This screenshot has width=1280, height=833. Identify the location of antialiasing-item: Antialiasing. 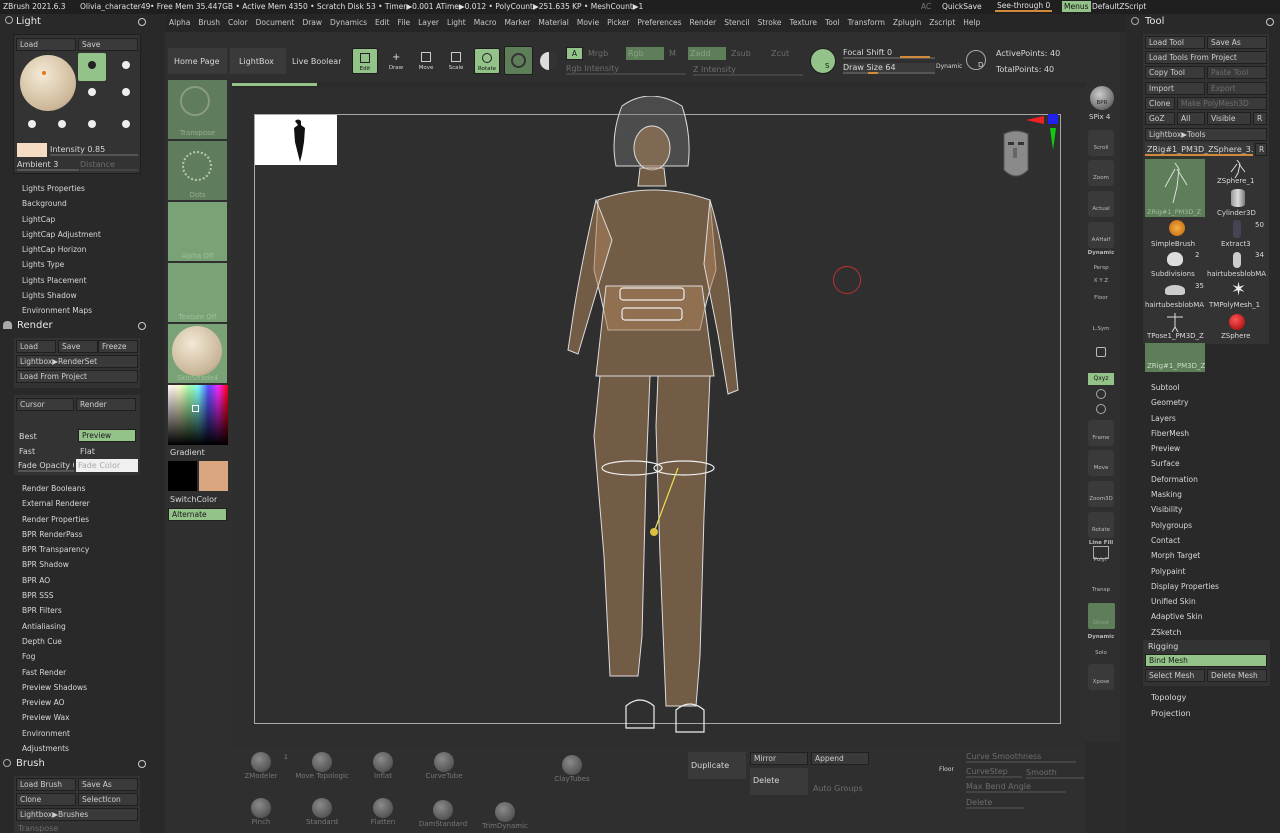
(80, 626).